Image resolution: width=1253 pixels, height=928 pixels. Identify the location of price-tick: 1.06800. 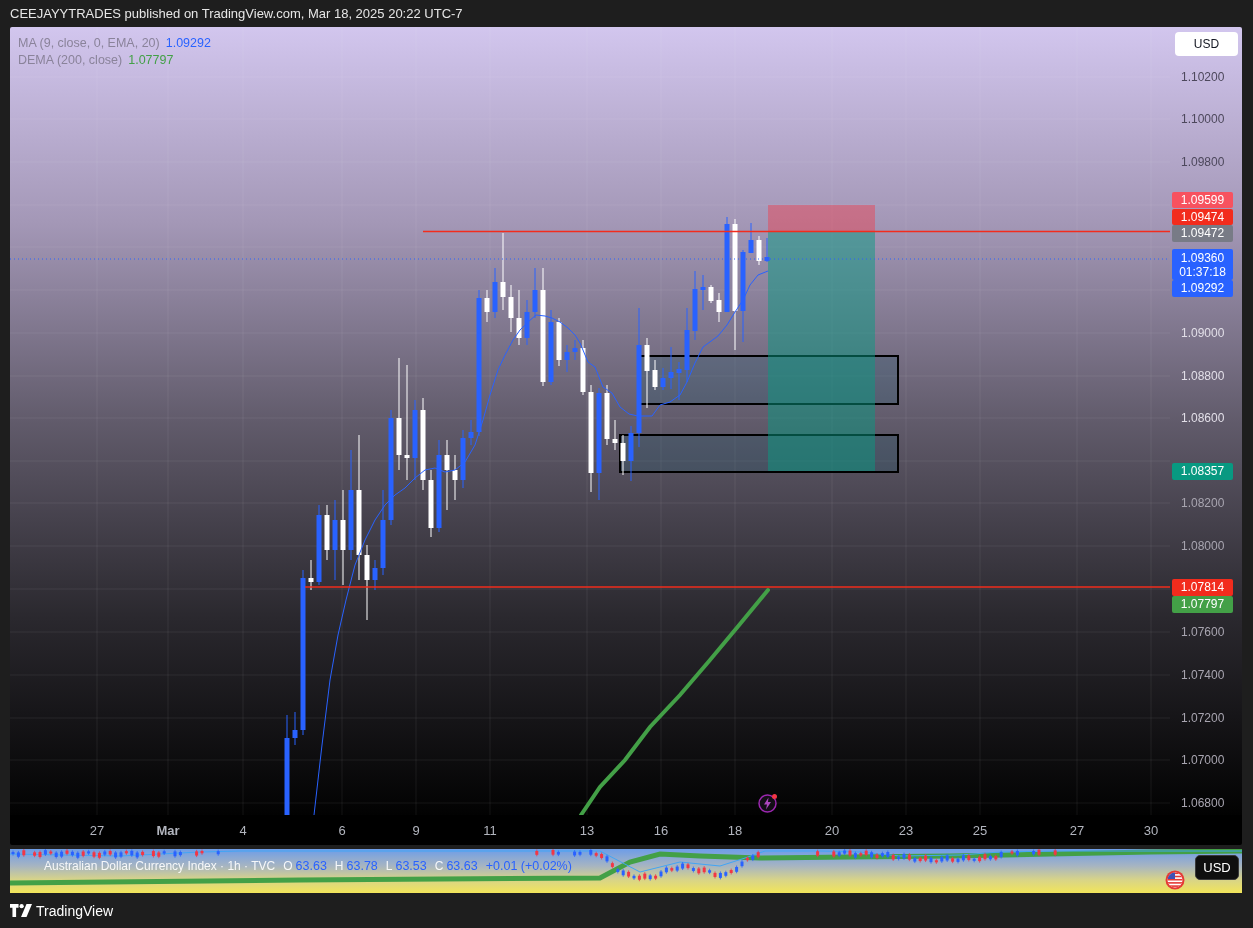
(1203, 803).